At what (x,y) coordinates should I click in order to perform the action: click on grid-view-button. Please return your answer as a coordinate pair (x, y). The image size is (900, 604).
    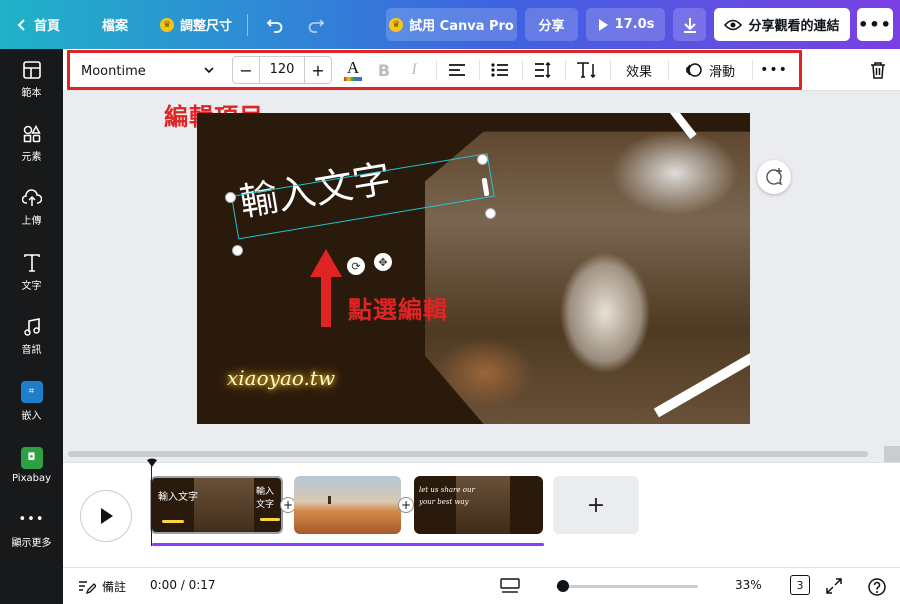
    Looking at the image, I should click on (510, 586).